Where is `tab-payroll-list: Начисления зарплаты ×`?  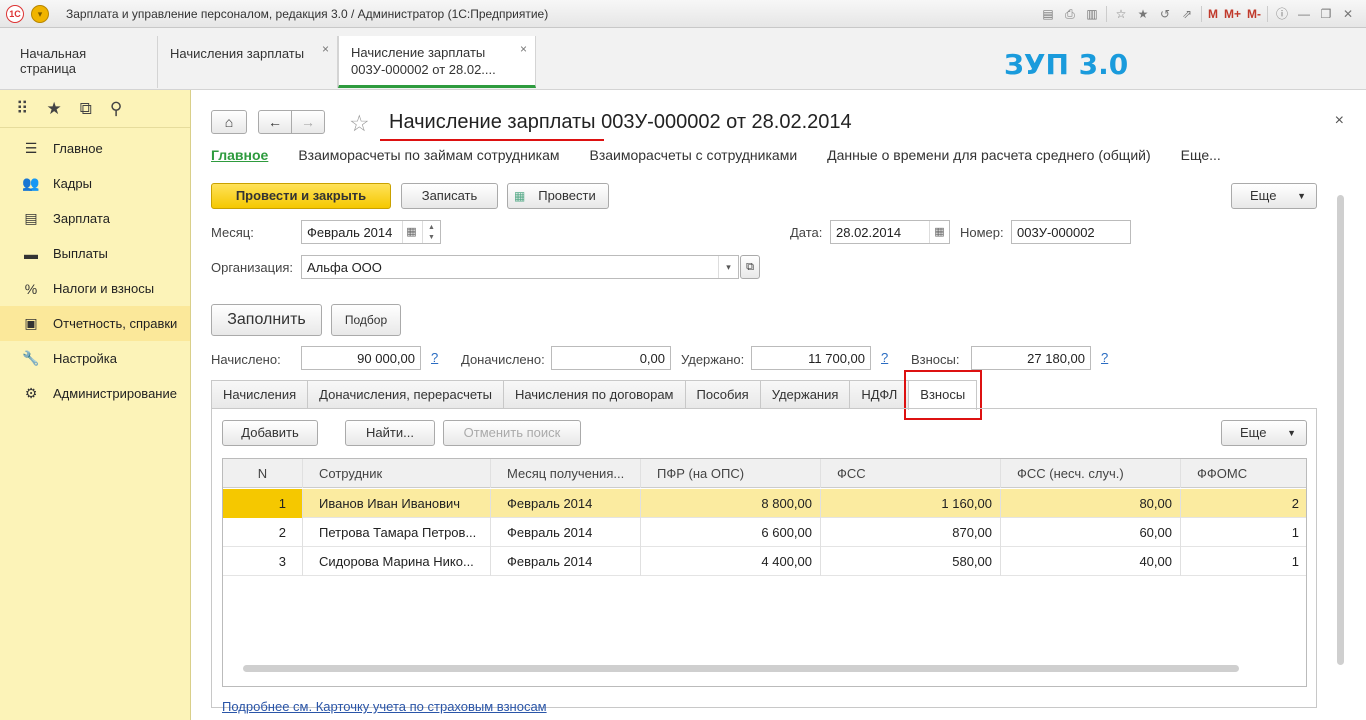
tab-payroll-list: Начисления зарплаты × is located at coordinates (248, 62).